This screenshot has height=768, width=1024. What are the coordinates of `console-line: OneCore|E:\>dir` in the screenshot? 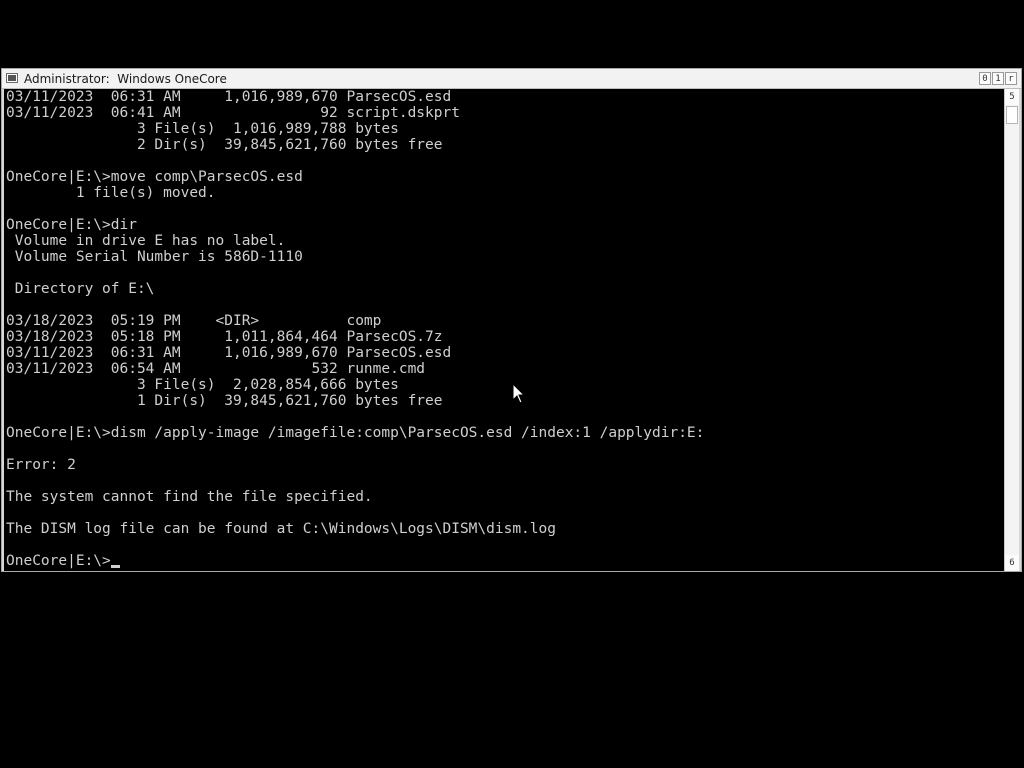 It's located at (71, 225).